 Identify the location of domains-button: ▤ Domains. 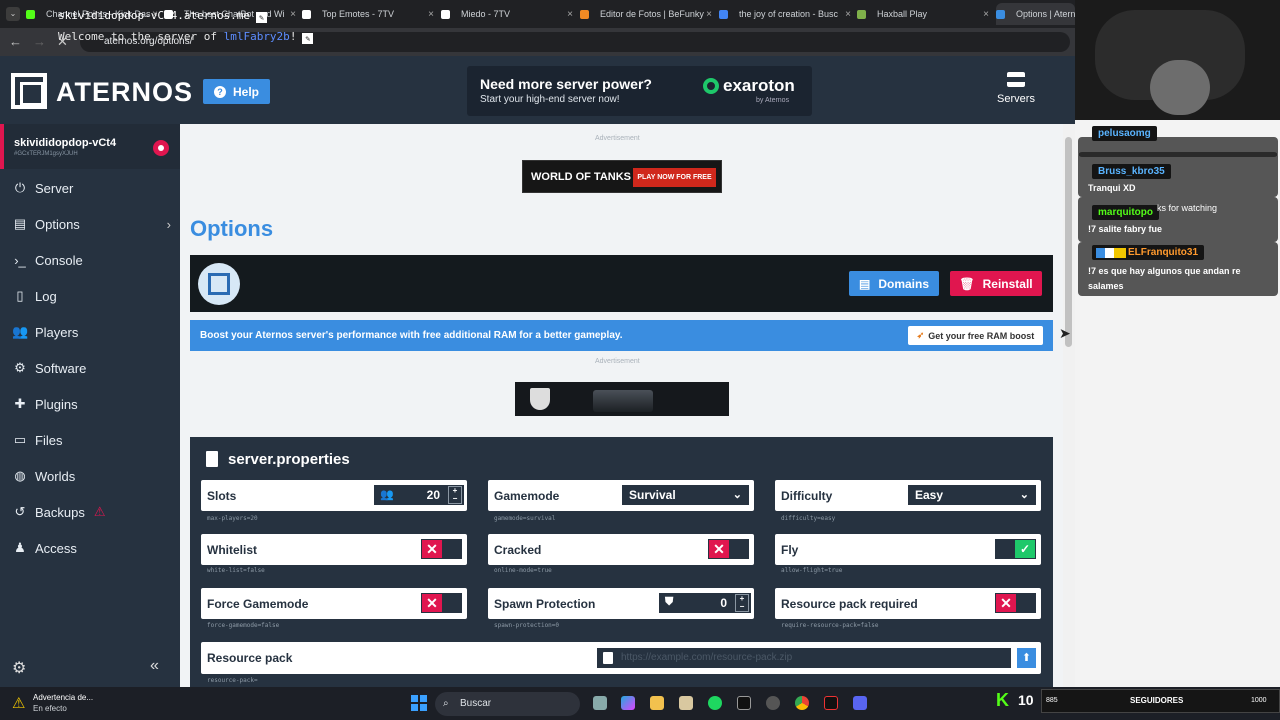
(894, 283).